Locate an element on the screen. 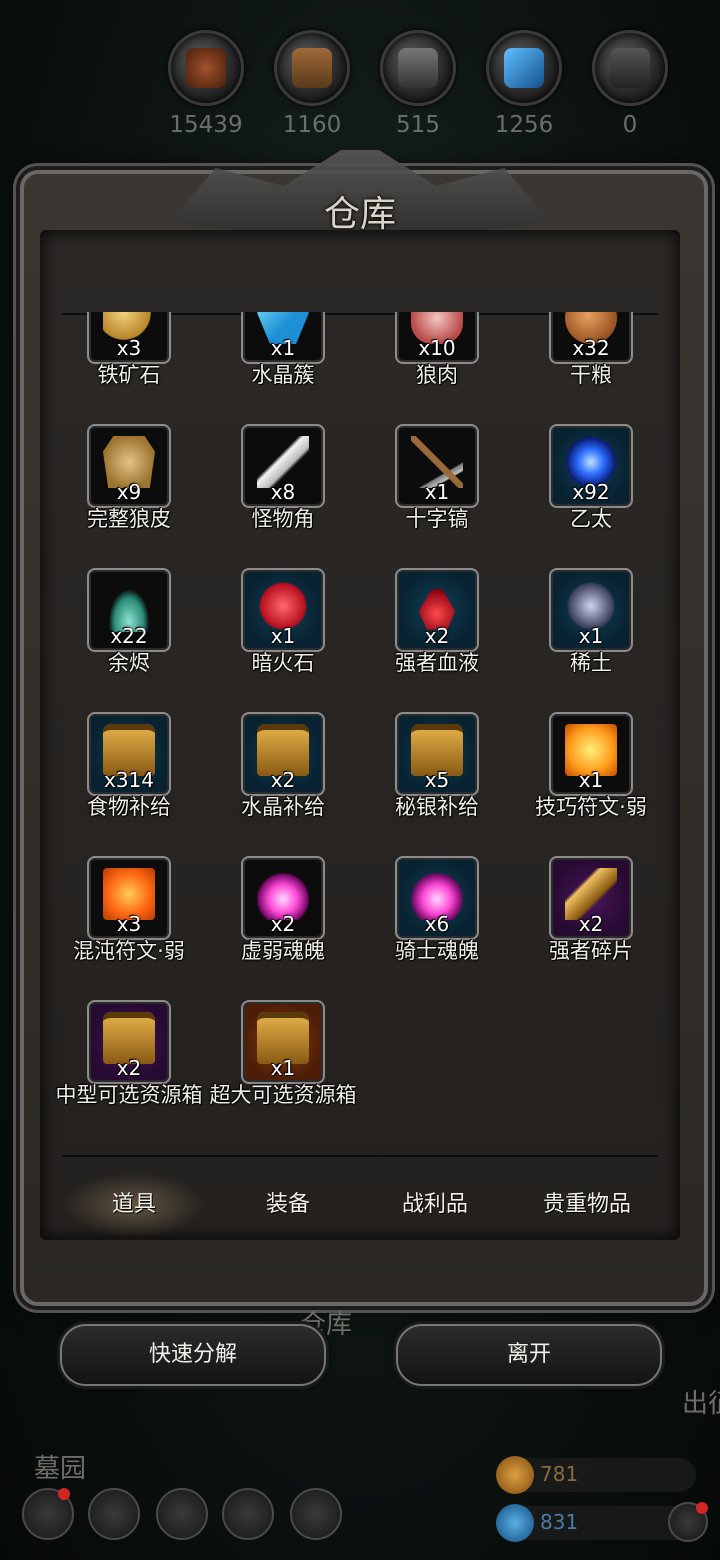 Image resolution: width=720 pixels, height=1560 pixels. item-name: 强者碎片 is located at coordinates (591, 951).